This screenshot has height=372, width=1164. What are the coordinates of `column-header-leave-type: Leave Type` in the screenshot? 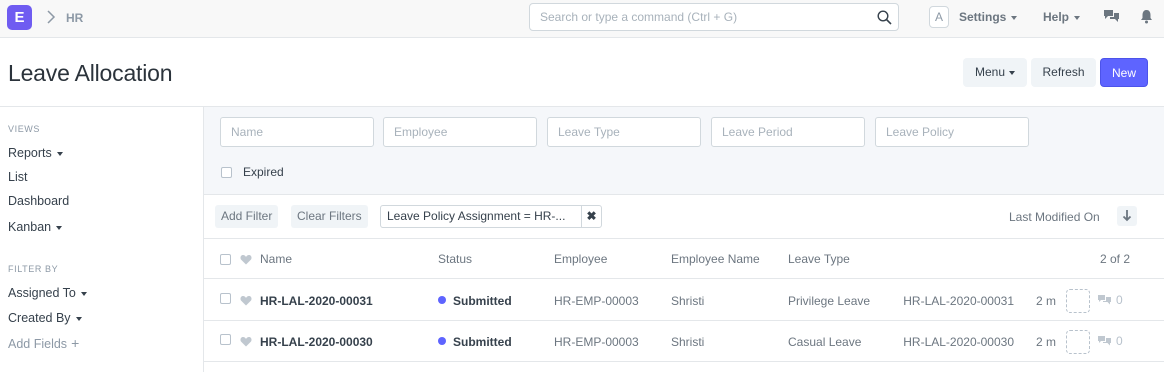 It's located at (819, 259).